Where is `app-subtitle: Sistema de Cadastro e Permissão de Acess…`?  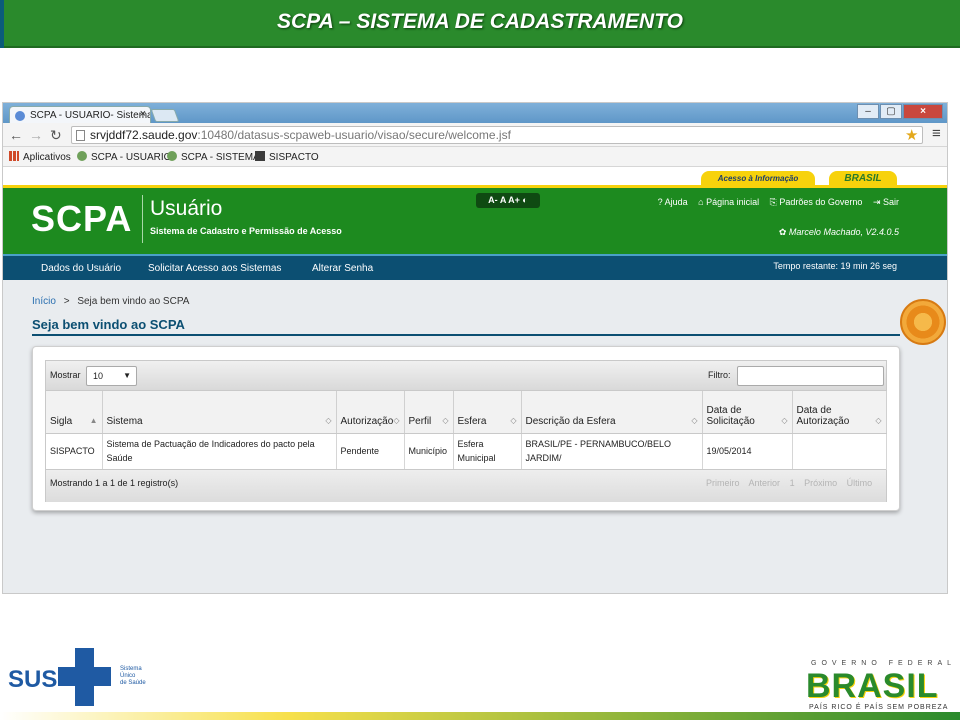 app-subtitle: Sistema de Cadastro e Permissão de Acess… is located at coordinates (246, 231).